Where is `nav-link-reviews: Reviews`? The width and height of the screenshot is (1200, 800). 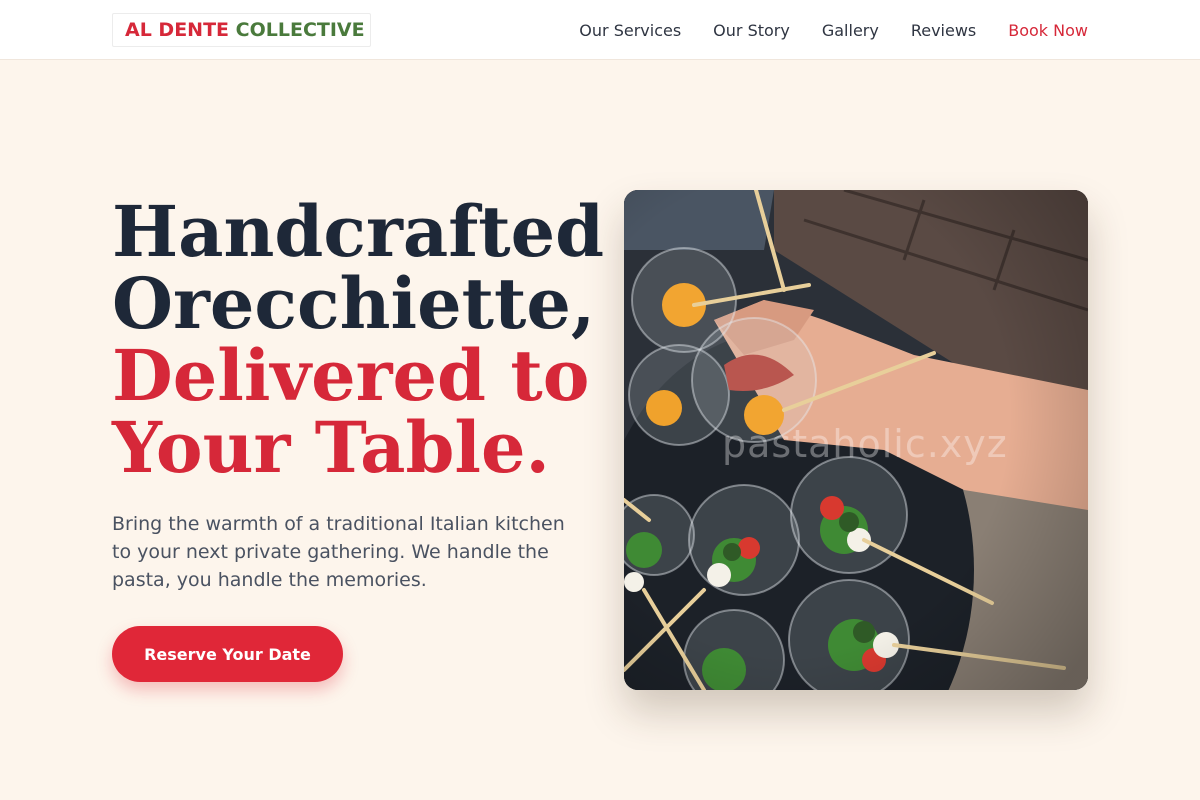
nav-link-reviews: Reviews is located at coordinates (943, 30).